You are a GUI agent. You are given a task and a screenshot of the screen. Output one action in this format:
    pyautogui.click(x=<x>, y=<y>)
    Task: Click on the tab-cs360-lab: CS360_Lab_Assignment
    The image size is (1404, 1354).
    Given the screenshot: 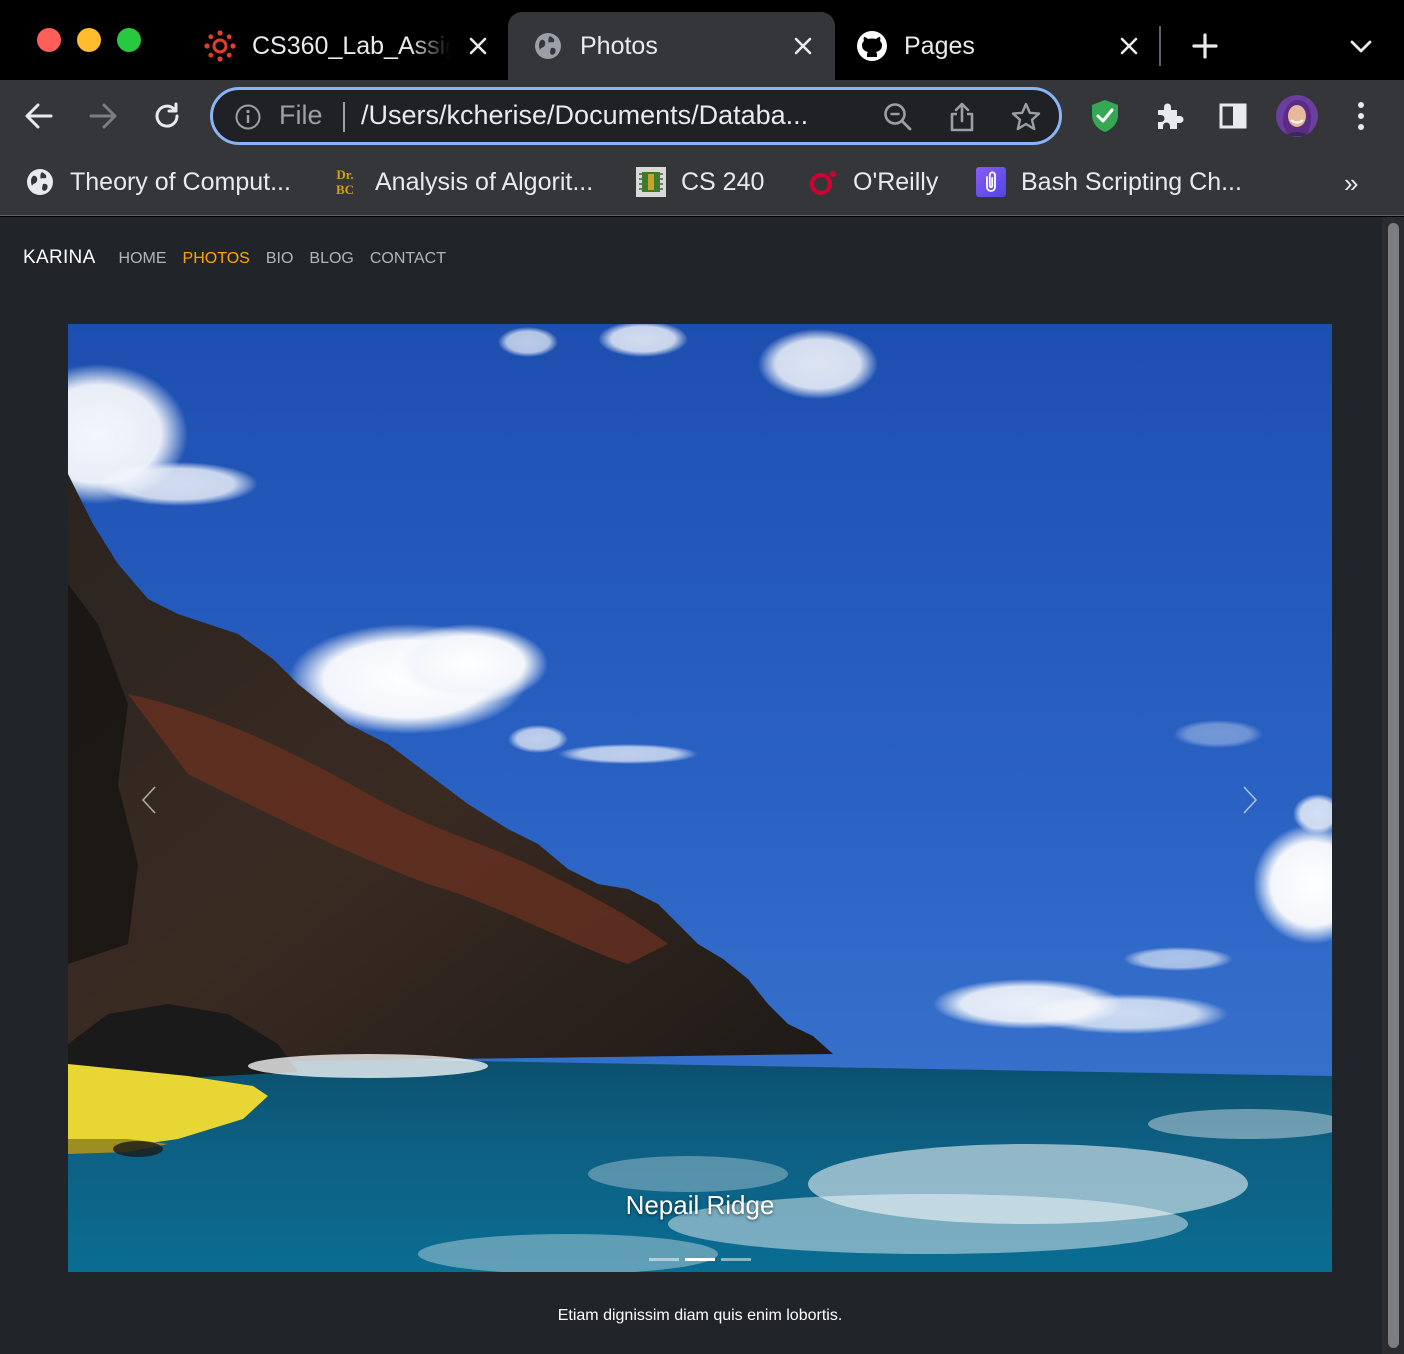 What is the action you would take?
    pyautogui.click(x=348, y=46)
    